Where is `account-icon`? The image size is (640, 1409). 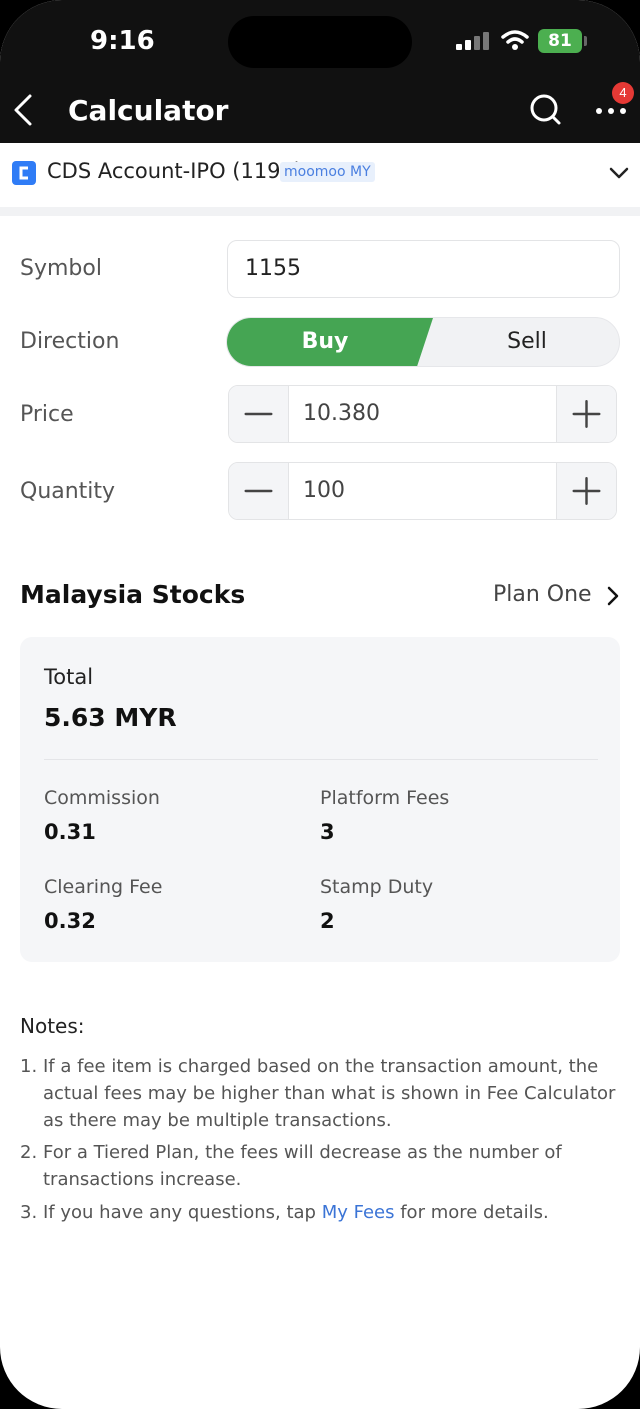 account-icon is located at coordinates (24, 173).